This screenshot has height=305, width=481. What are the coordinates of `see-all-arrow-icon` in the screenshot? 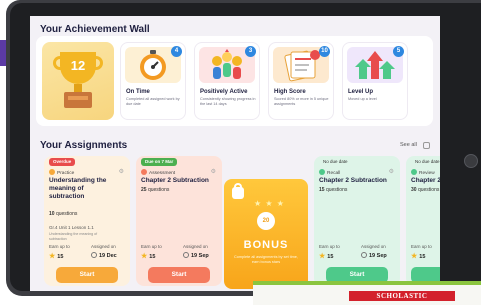 It's located at (426, 145).